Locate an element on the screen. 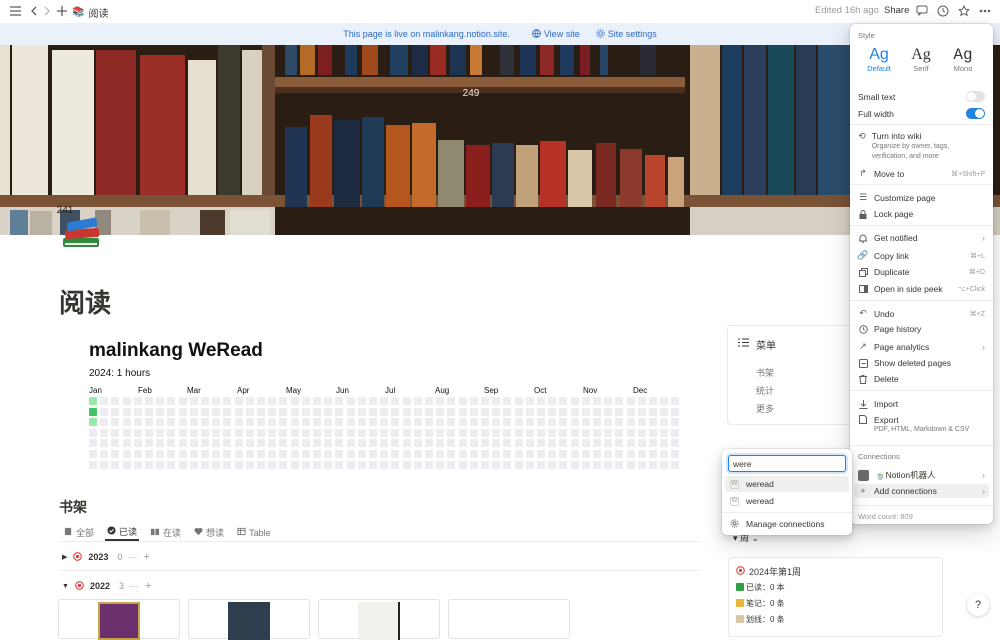 This screenshot has height=640, width=1000. customize-page-label: Customize page is located at coordinates (905, 197).